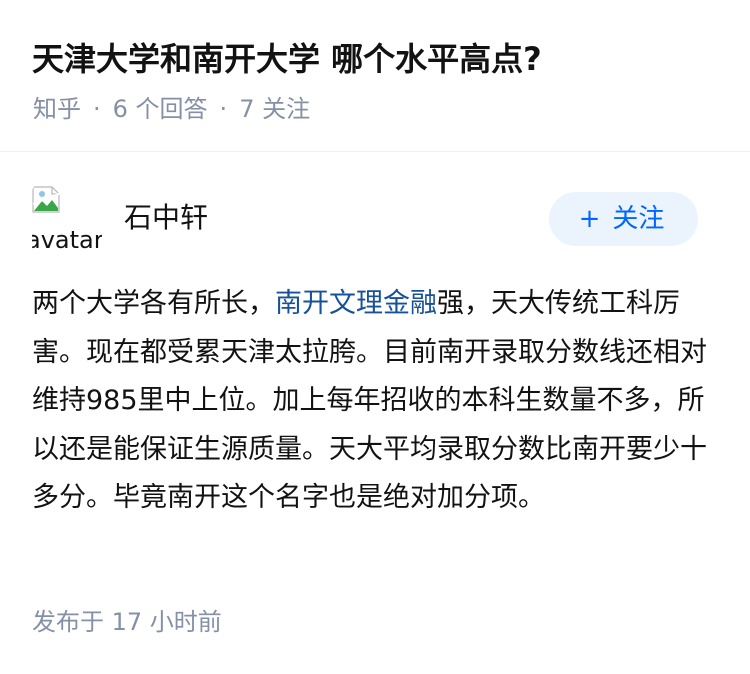  What do you see at coordinates (127, 622) in the screenshot?
I see `publish-time: 发布于 17 小时前` at bounding box center [127, 622].